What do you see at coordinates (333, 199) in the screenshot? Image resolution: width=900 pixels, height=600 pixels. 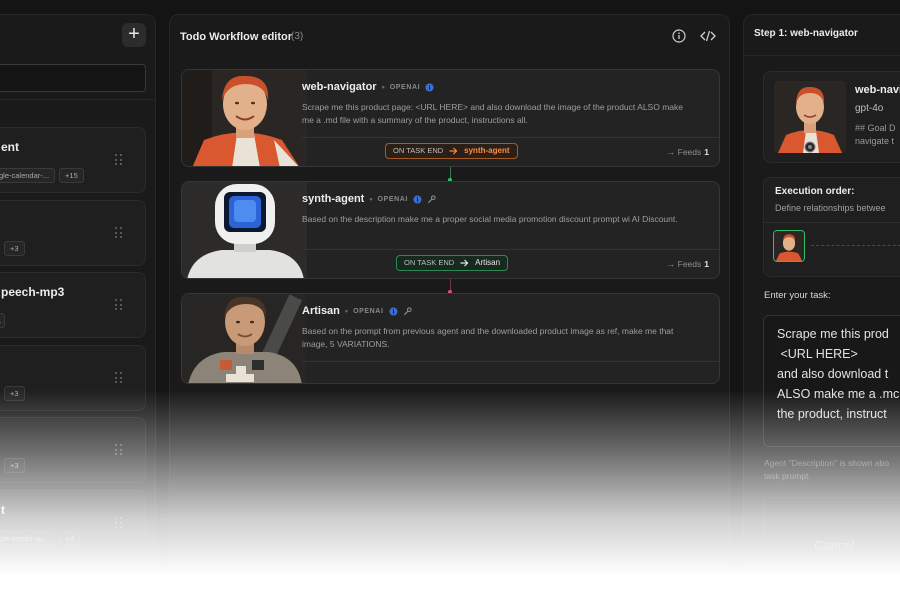 I see `agent-name-text: synth-agent` at bounding box center [333, 199].